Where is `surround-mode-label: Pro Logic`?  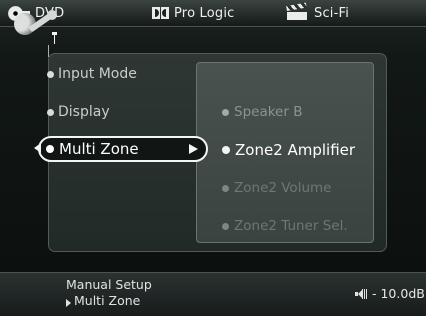
surround-mode-label: Pro Logic is located at coordinates (204, 13).